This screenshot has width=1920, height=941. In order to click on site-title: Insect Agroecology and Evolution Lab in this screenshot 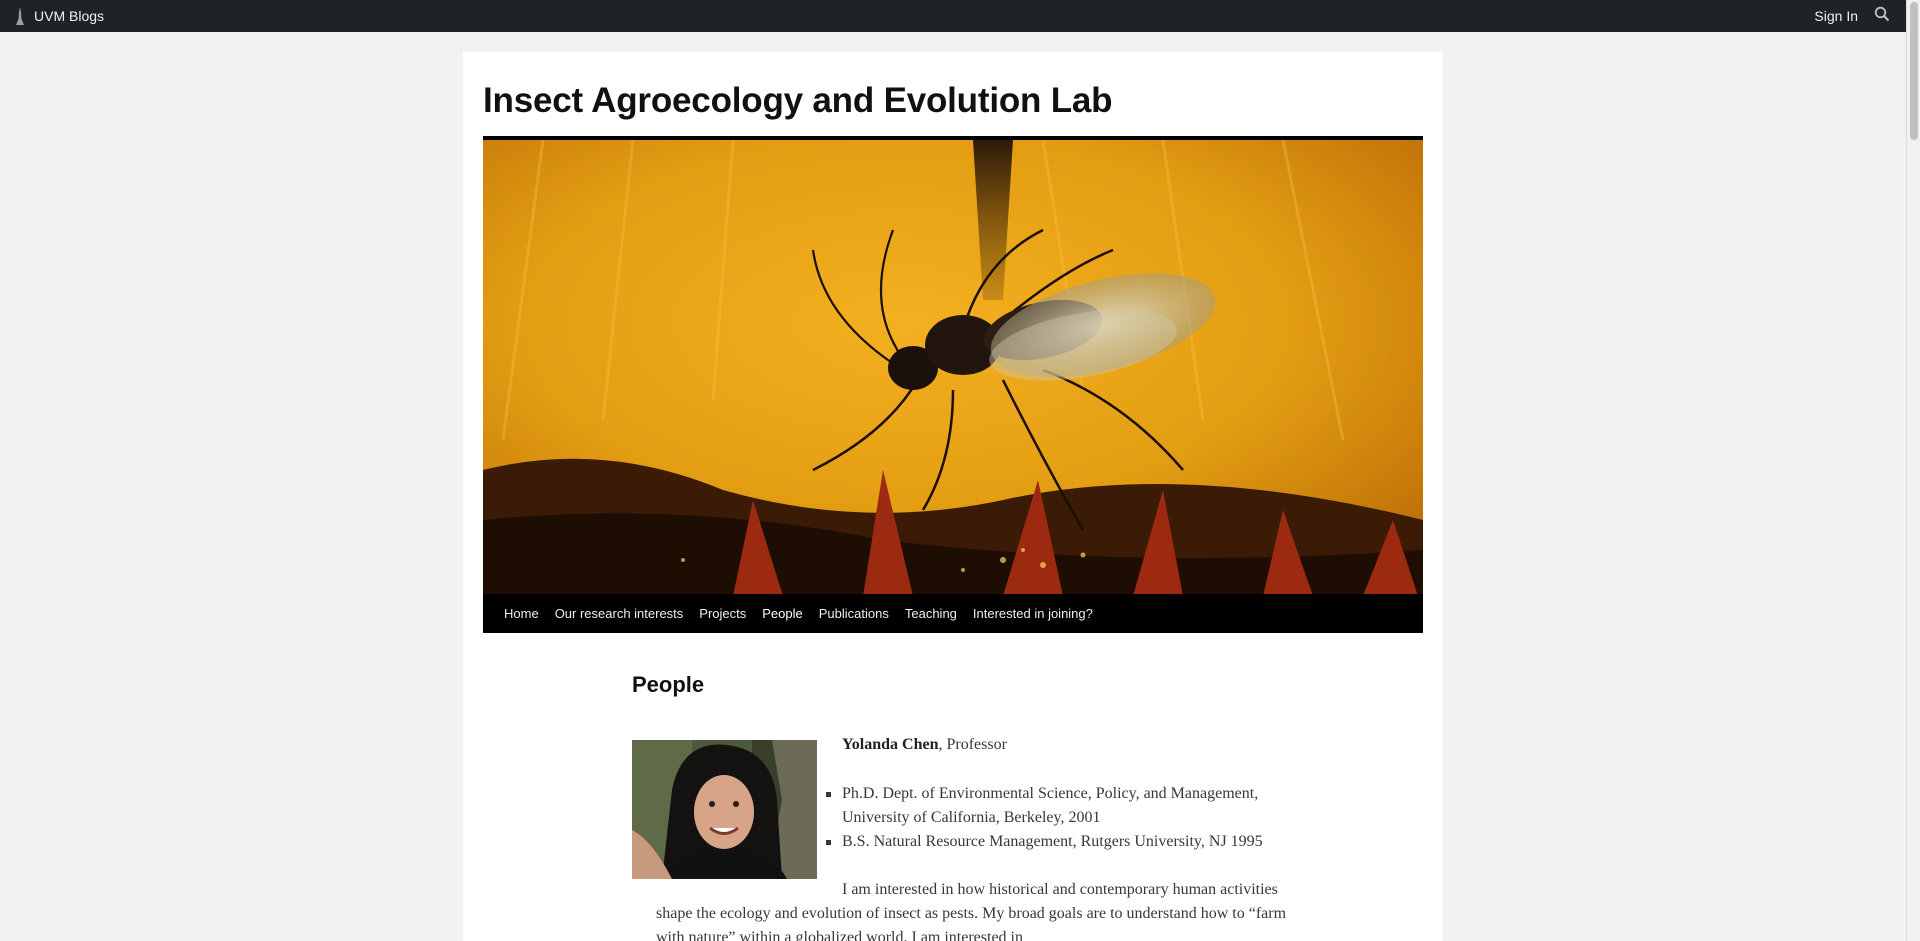, I will do `click(798, 101)`.